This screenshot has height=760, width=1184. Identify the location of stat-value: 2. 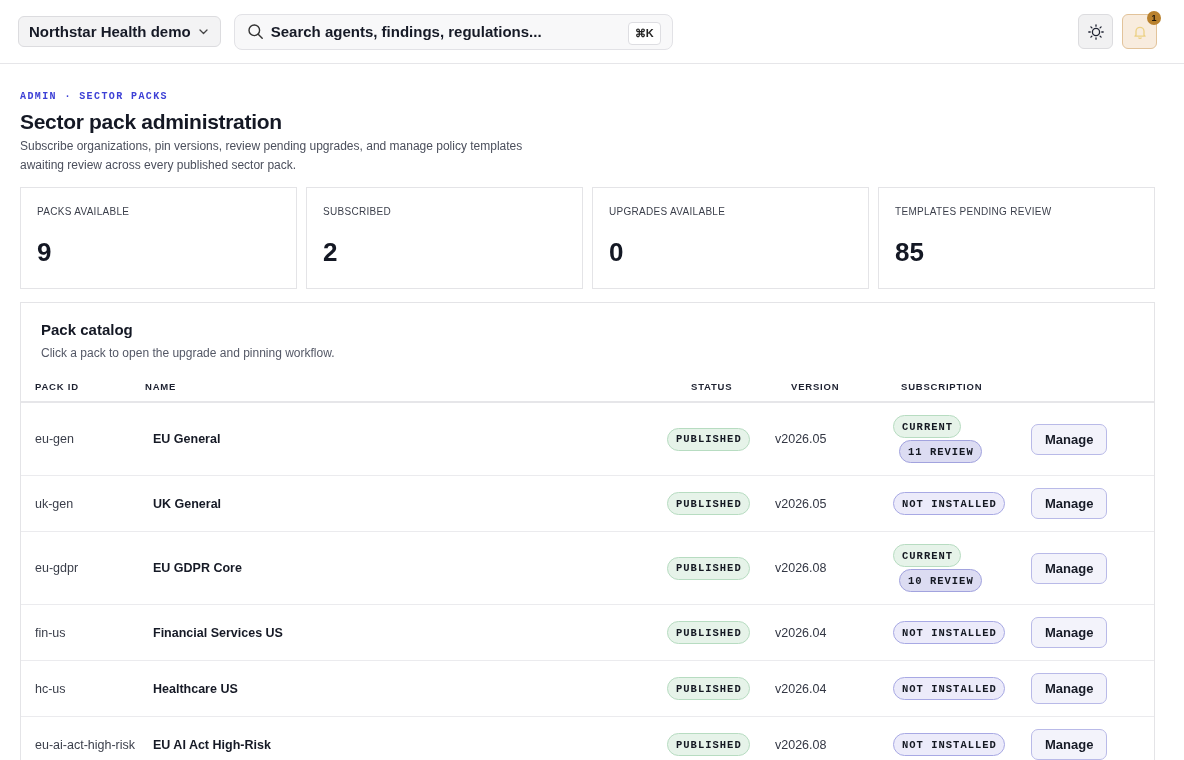
(330, 252).